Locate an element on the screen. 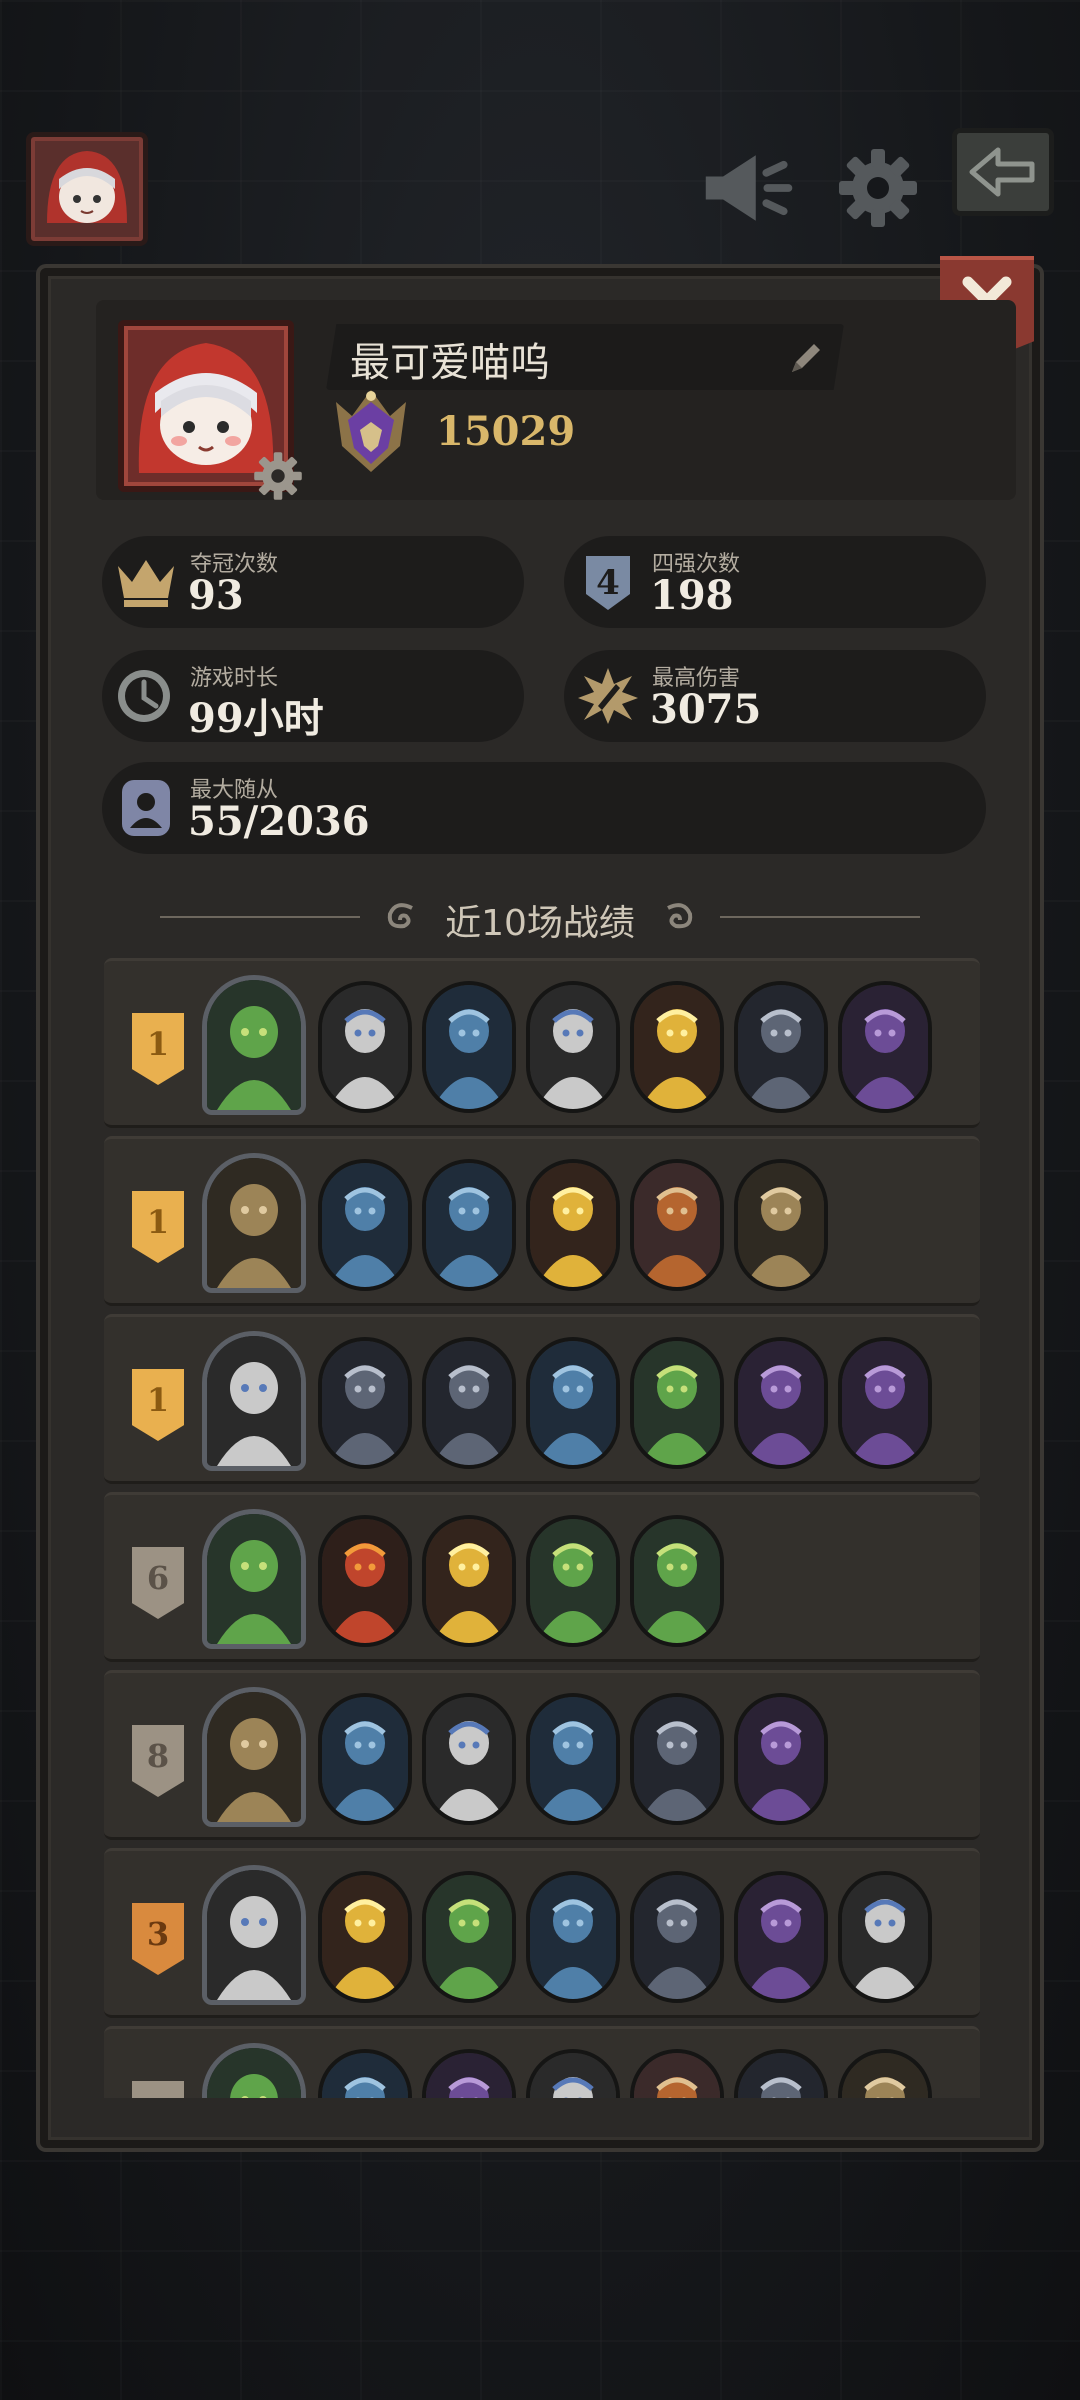  plumed-knight-icon is located at coordinates (573, 1759).